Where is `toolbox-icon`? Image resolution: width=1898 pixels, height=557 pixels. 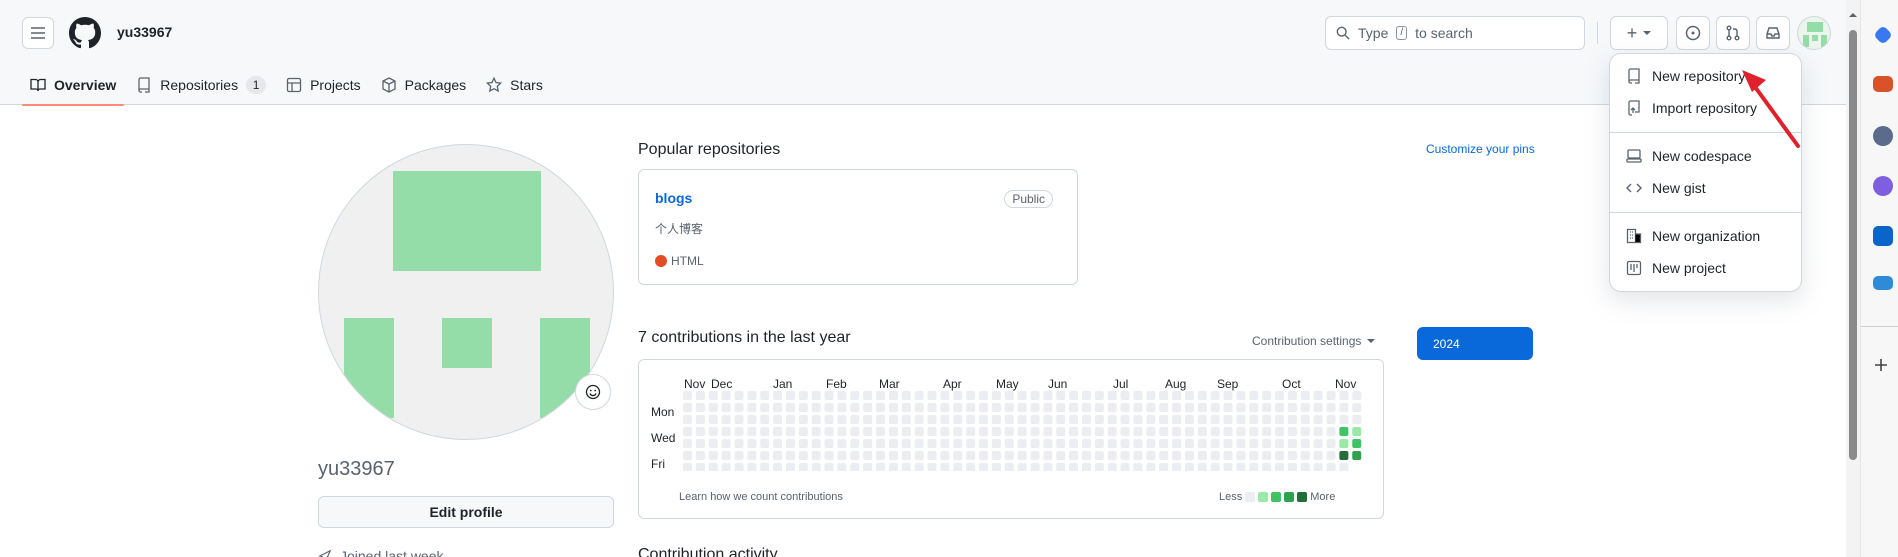 toolbox-icon is located at coordinates (1883, 84).